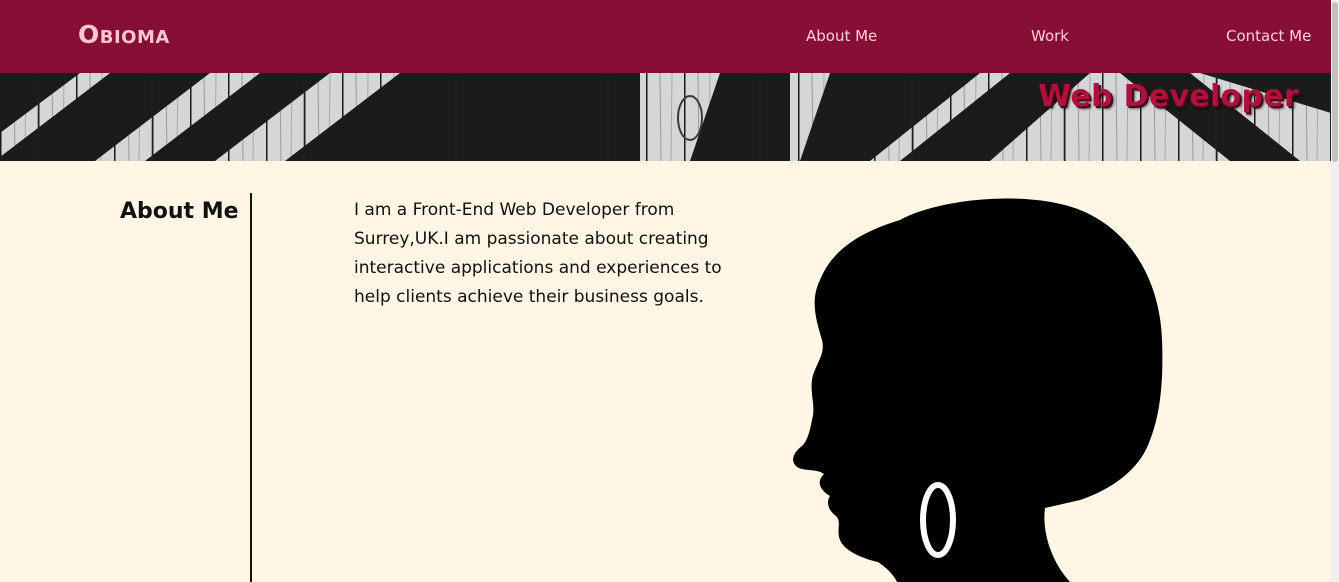 This screenshot has width=1339, height=582. What do you see at coordinates (124, 34) in the screenshot?
I see `brand-logo-link: Obioma` at bounding box center [124, 34].